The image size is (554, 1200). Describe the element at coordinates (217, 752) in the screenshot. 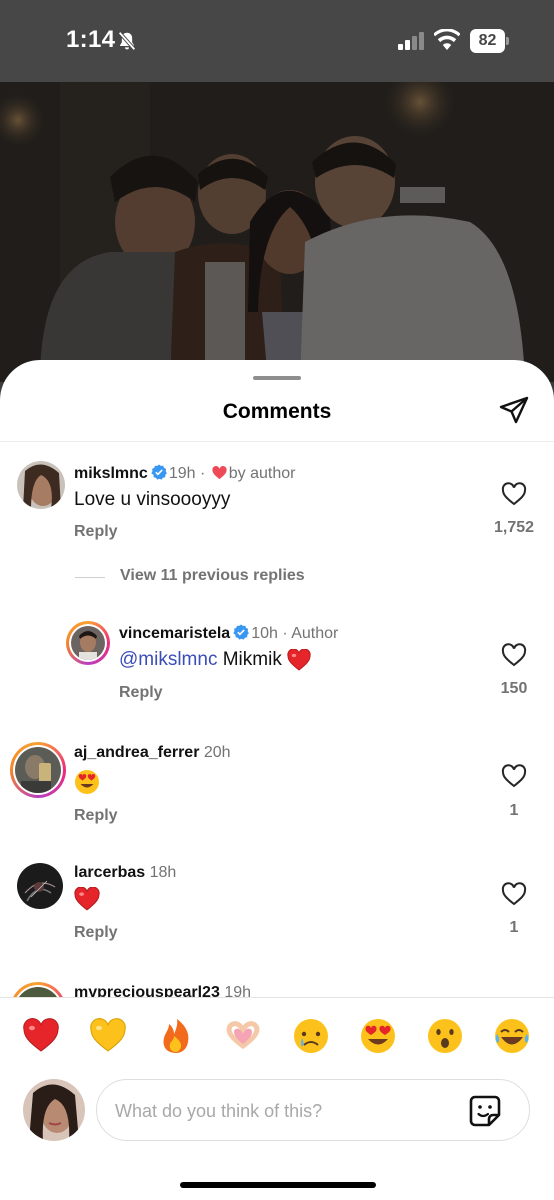

I see `comment-meta: 20h` at that location.